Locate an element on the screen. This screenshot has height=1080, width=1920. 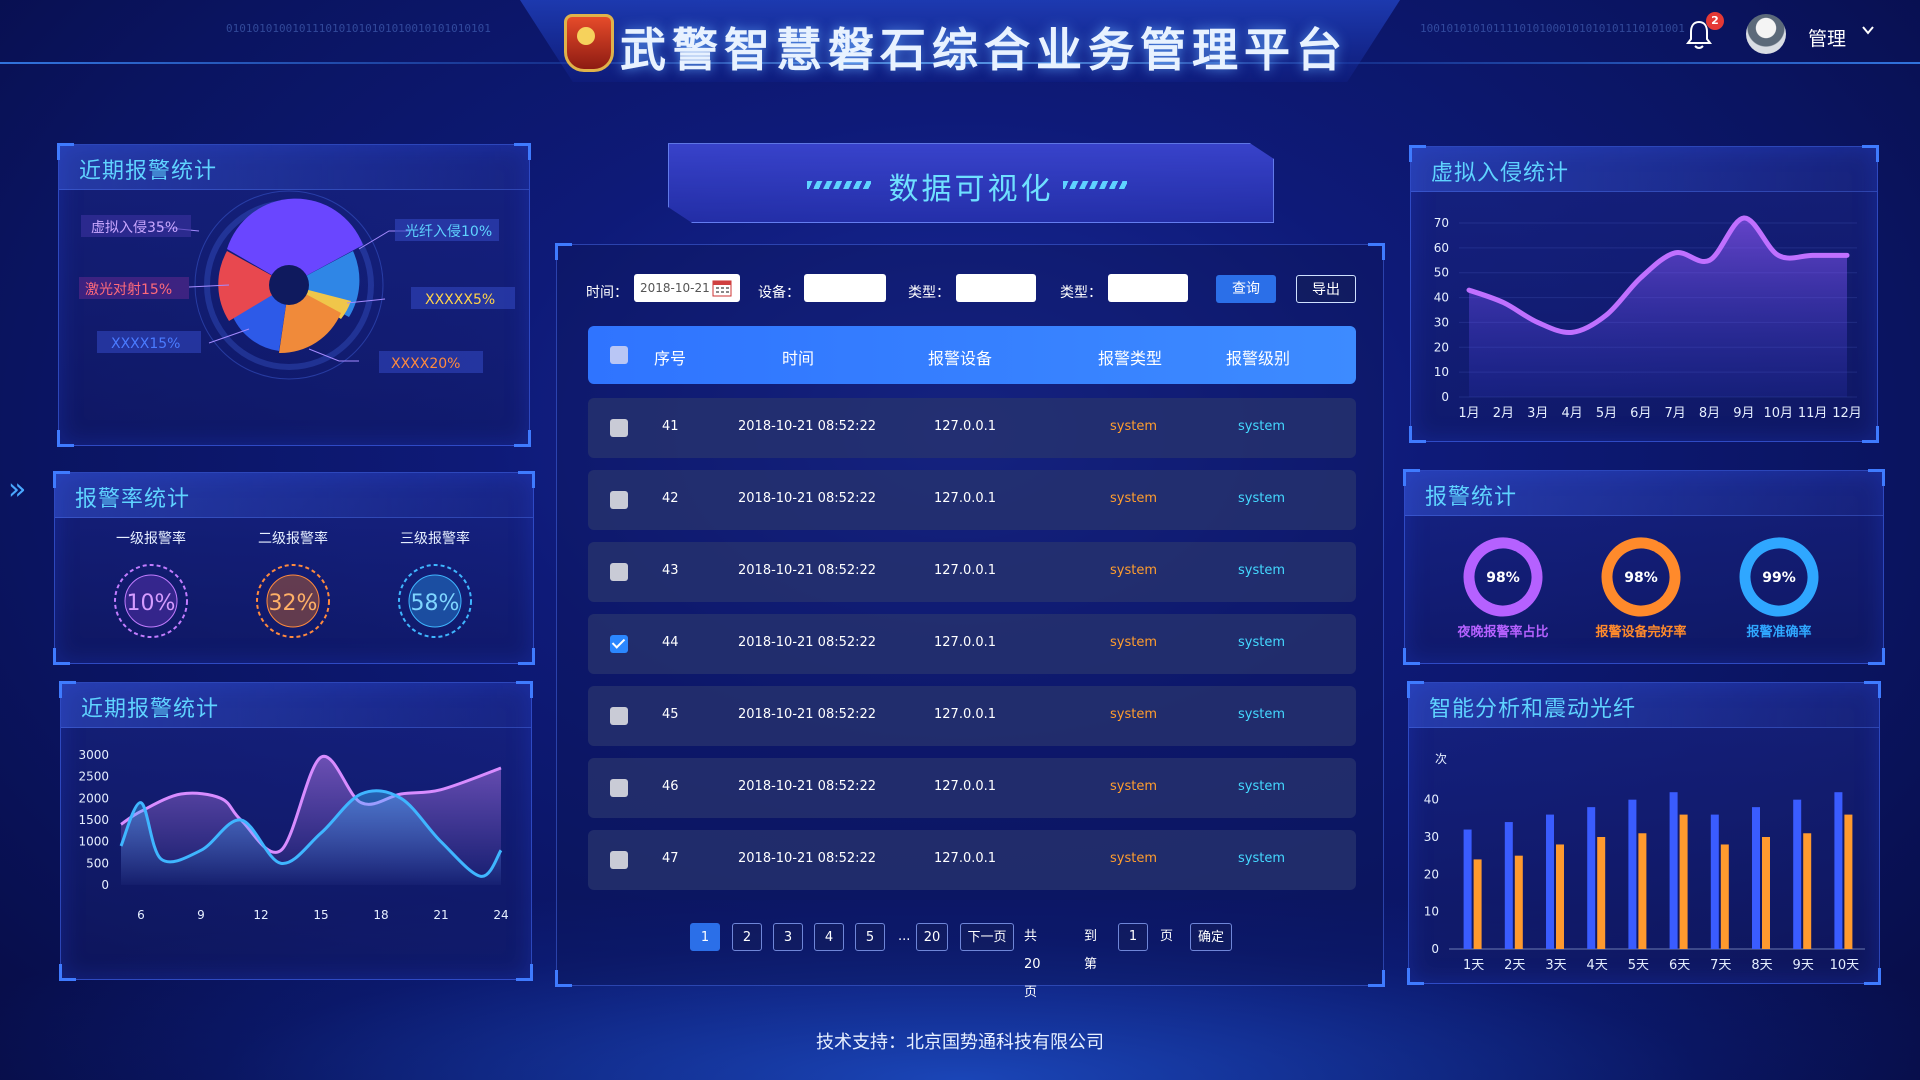
row-id: 47 is located at coordinates (670, 858).